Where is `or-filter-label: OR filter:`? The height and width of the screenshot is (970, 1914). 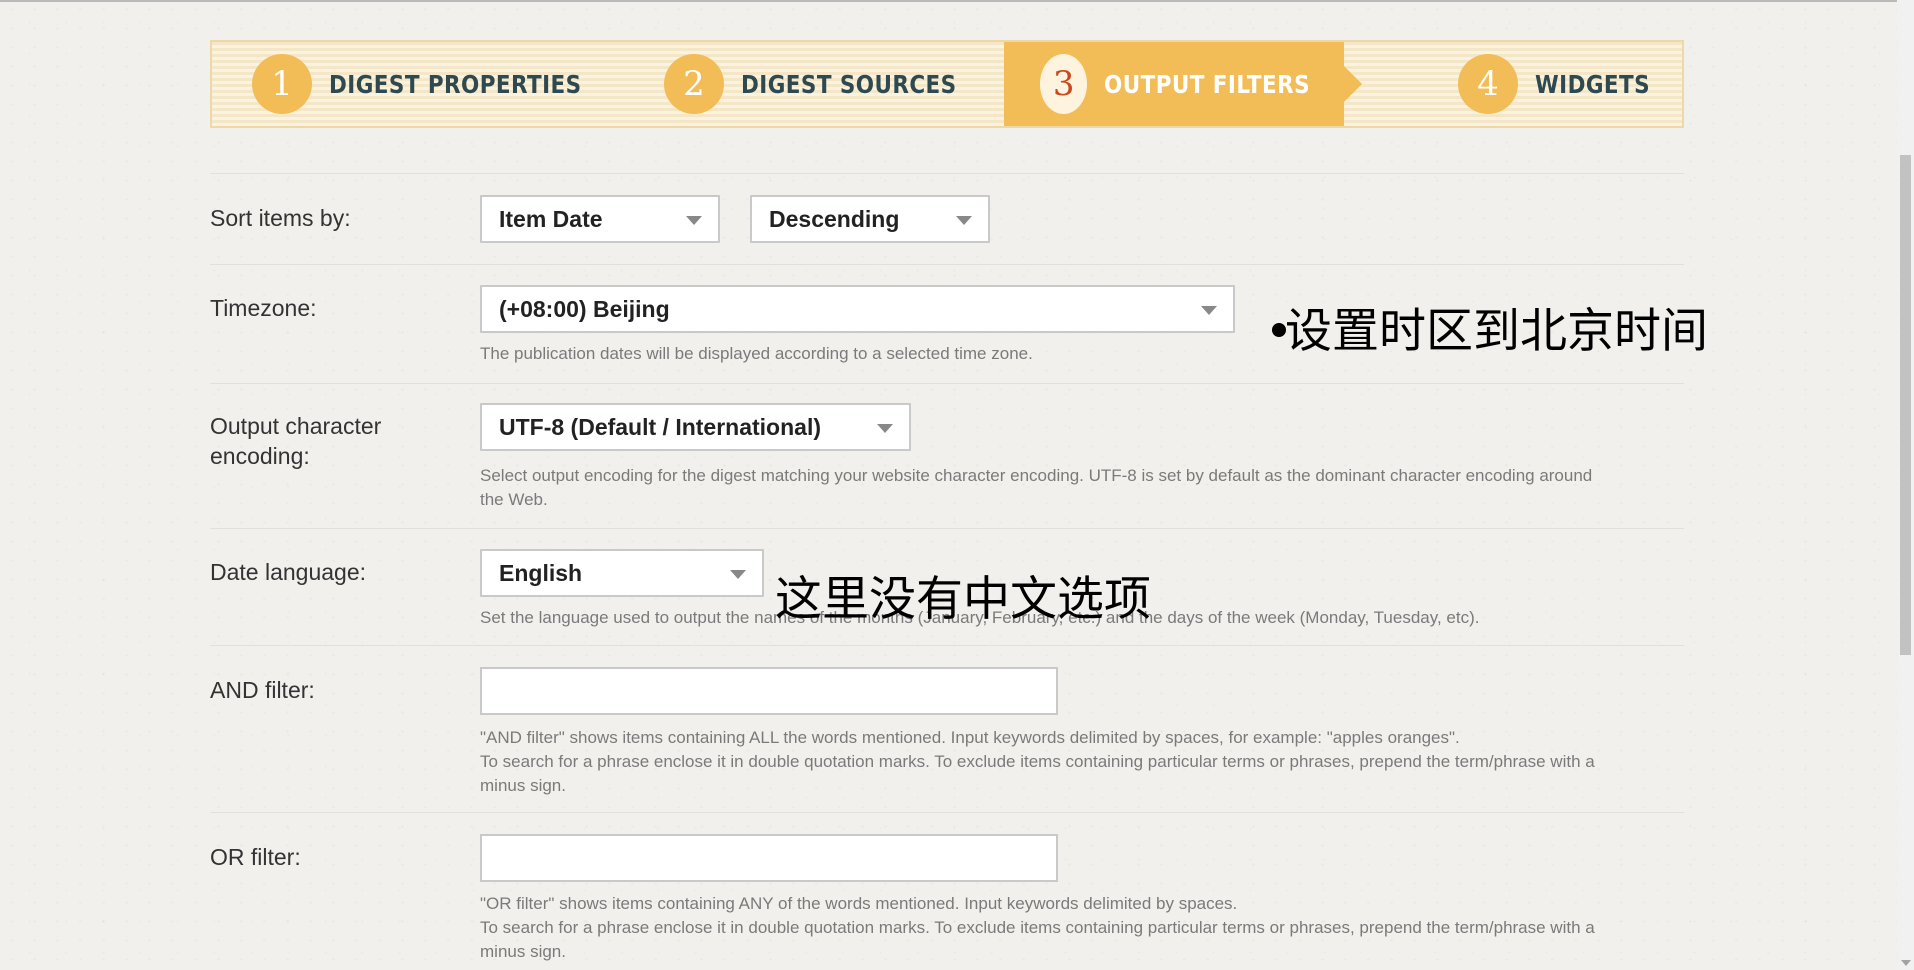 or-filter-label: OR filter: is located at coordinates (255, 857).